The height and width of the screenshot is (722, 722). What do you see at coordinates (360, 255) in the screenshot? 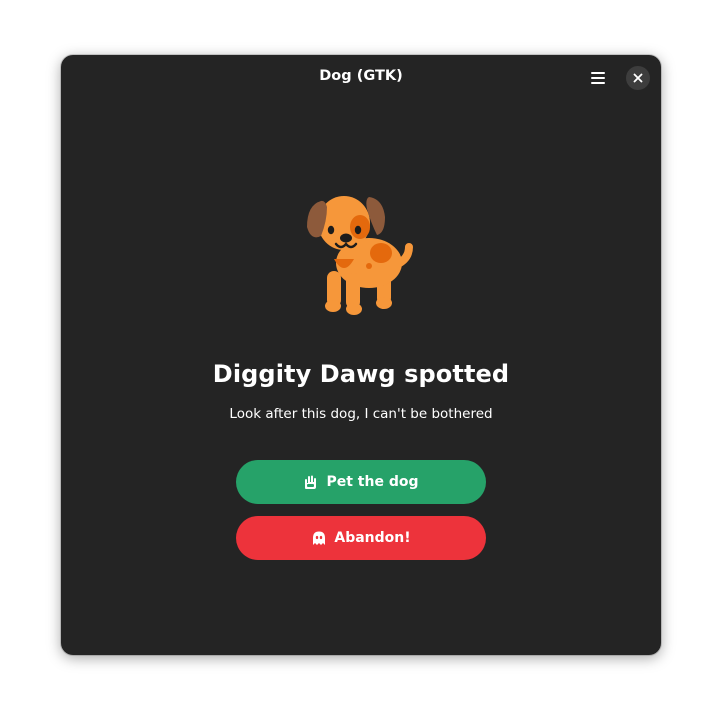
I see `dog-icon` at bounding box center [360, 255].